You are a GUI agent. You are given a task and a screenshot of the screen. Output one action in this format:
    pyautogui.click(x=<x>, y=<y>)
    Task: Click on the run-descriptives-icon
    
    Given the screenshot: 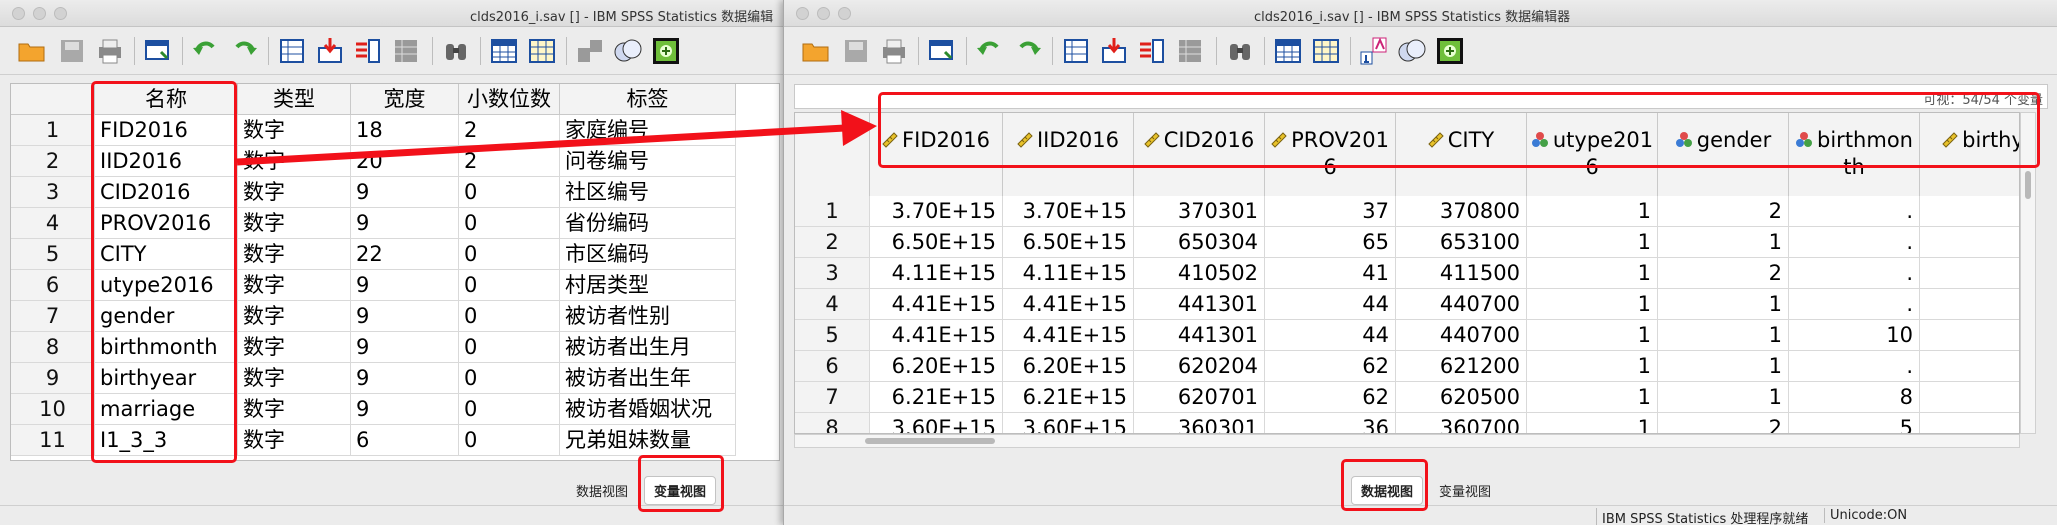 What is the action you would take?
    pyautogui.click(x=406, y=51)
    